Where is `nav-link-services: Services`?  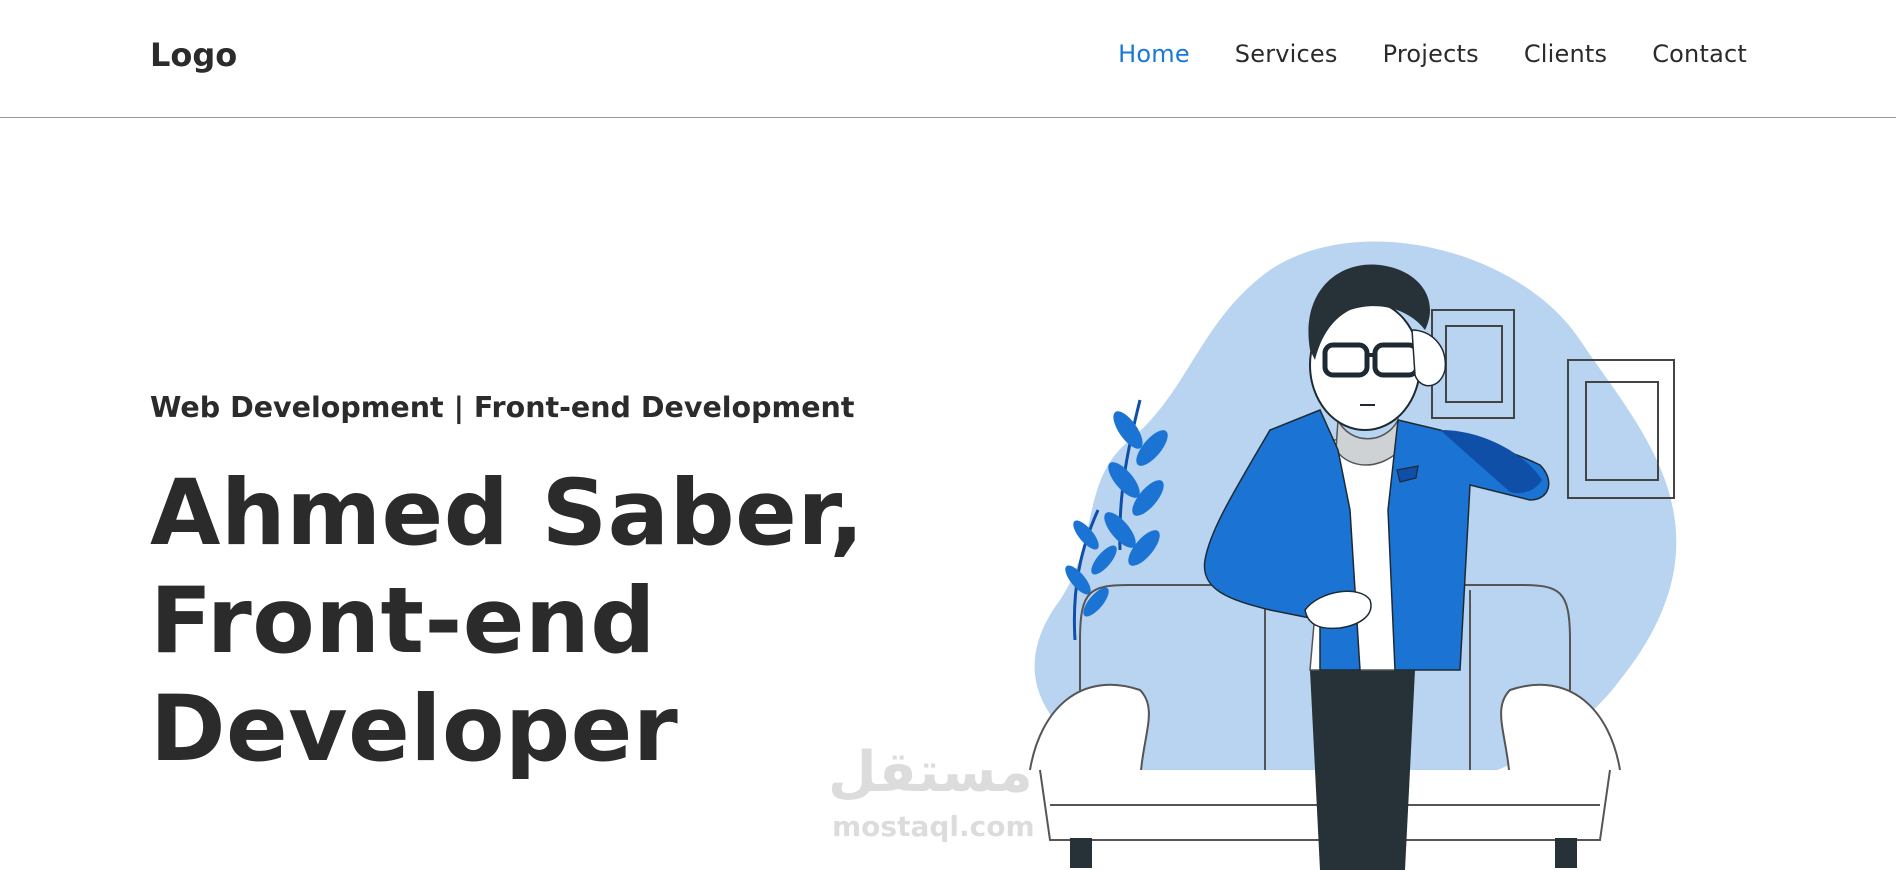 nav-link-services: Services is located at coordinates (1286, 54).